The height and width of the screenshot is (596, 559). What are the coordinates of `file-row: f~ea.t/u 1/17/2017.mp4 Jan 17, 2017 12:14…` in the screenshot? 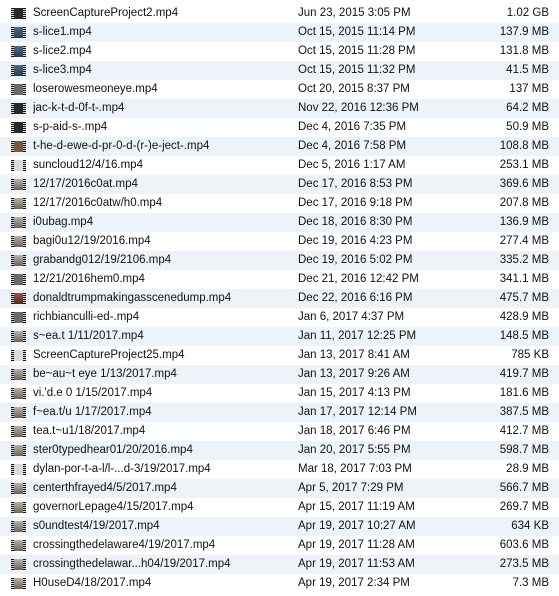 It's located at (279, 412).